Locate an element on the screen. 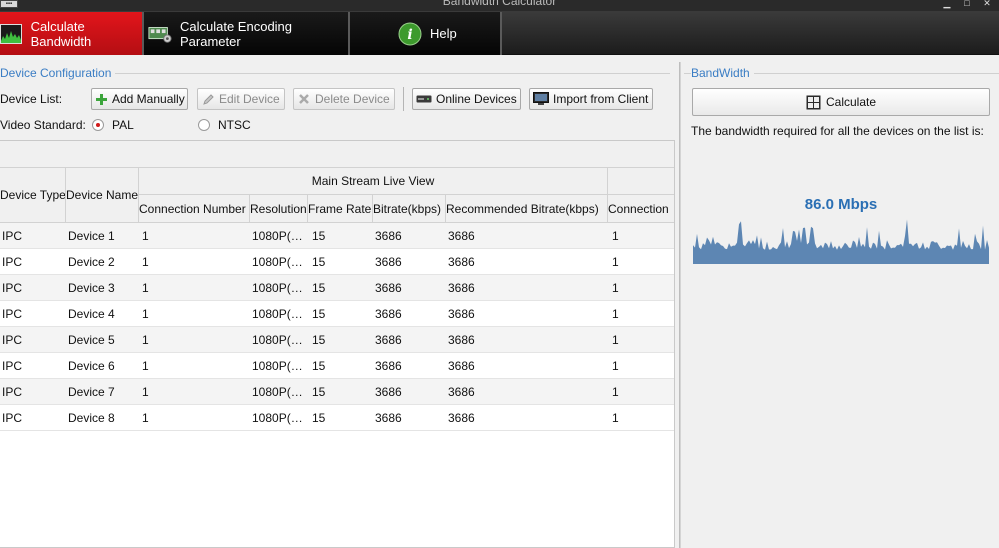 This screenshot has width=999, height=548. table-row: IPC Device 8 1 1080P(… 15 3686 3686 1 is located at coordinates (337, 418).